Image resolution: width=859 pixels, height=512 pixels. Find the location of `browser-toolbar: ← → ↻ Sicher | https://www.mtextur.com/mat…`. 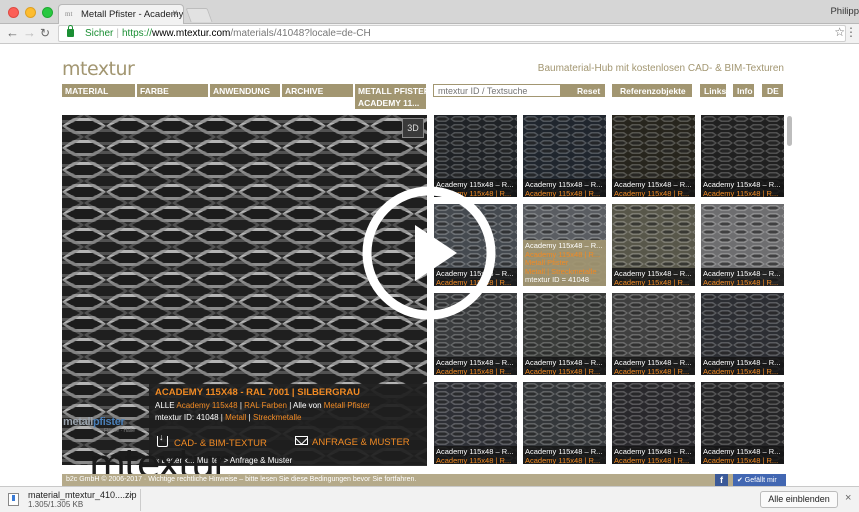

browser-toolbar: ← → ↻ Sicher | https://www.mtextur.com/mat… is located at coordinates (429, 34).